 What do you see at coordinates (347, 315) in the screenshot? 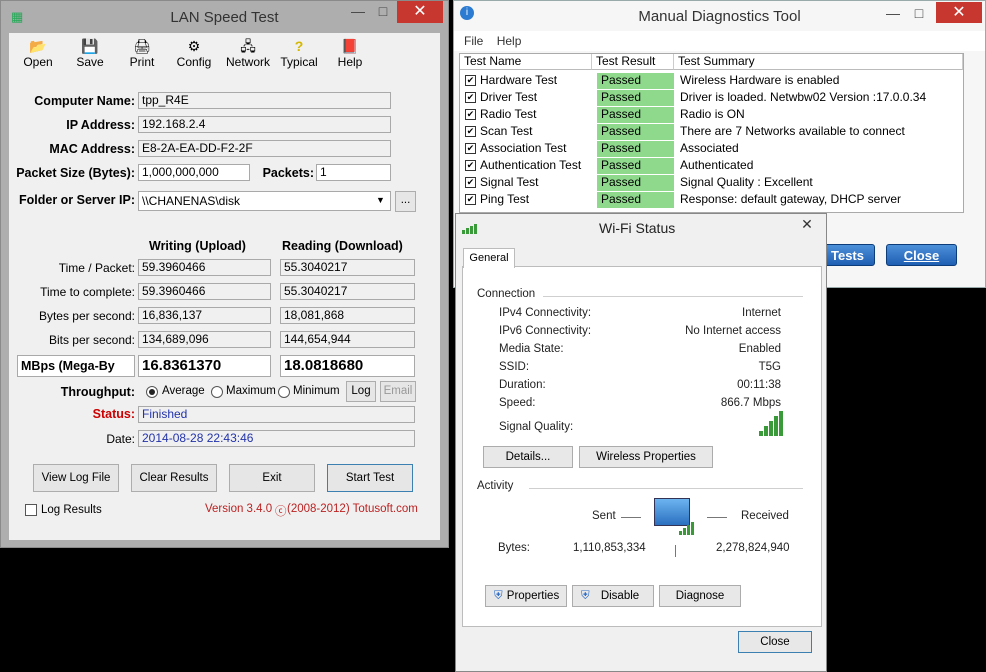
I see `bytes-sec-read: 18,081,868` at bounding box center [347, 315].